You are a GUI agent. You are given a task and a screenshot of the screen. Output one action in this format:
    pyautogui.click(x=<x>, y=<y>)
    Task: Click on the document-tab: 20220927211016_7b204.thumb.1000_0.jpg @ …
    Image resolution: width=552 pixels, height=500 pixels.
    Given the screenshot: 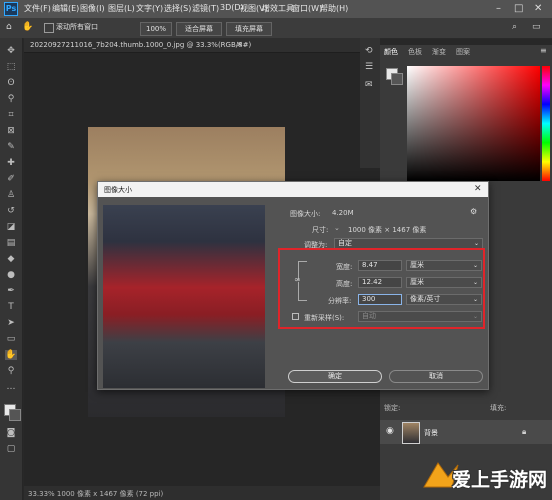 What is the action you would take?
    pyautogui.click(x=202, y=45)
    